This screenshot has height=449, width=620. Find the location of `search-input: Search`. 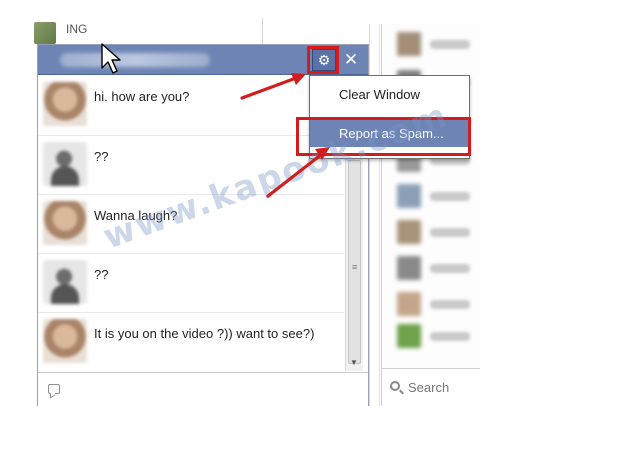

search-input: Search is located at coordinates (428, 387).